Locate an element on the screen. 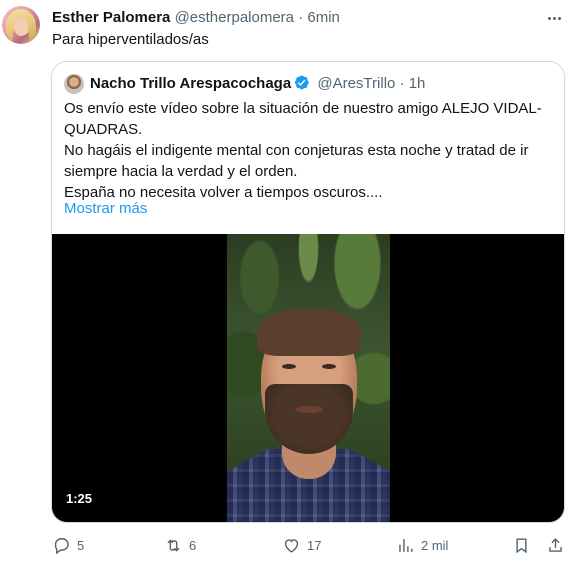 Image resolution: width=583 pixels, height=569 pixels. action-bar: 5 6 17 2 mil is located at coordinates (291, 545).